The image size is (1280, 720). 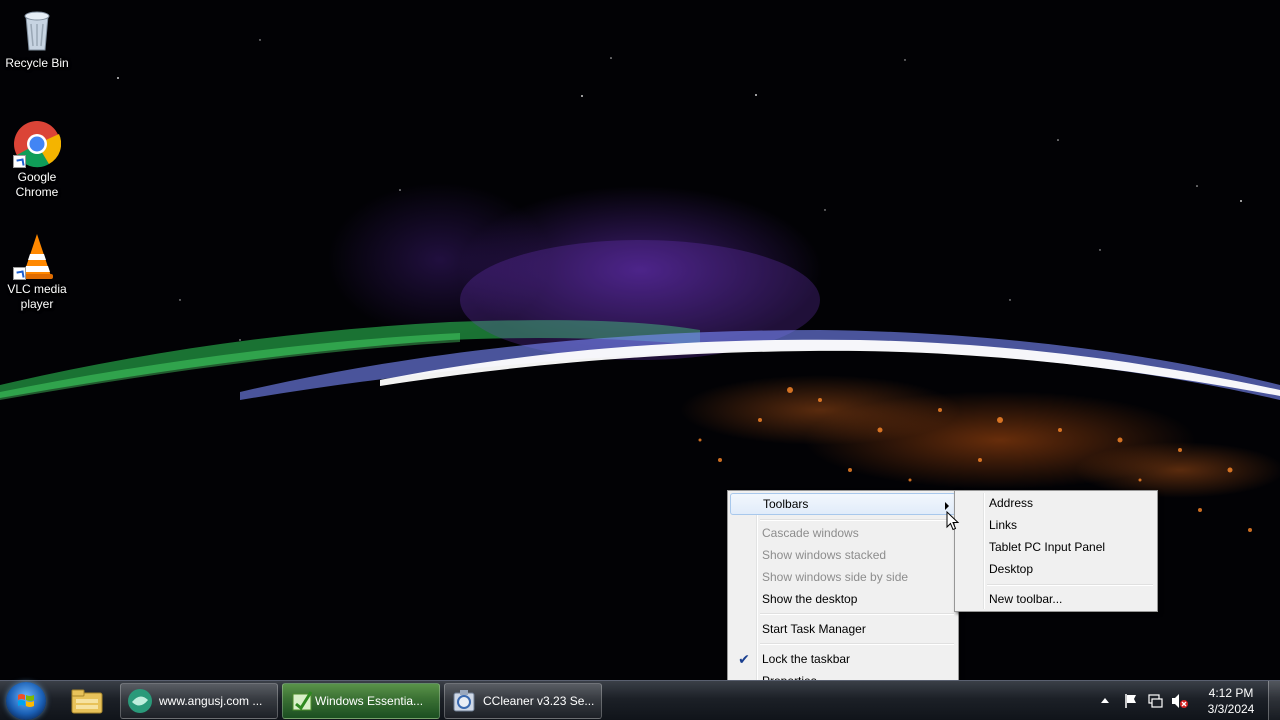 I want to click on submenu-item-desktop: Desktop, so click(x=1056, y=569).